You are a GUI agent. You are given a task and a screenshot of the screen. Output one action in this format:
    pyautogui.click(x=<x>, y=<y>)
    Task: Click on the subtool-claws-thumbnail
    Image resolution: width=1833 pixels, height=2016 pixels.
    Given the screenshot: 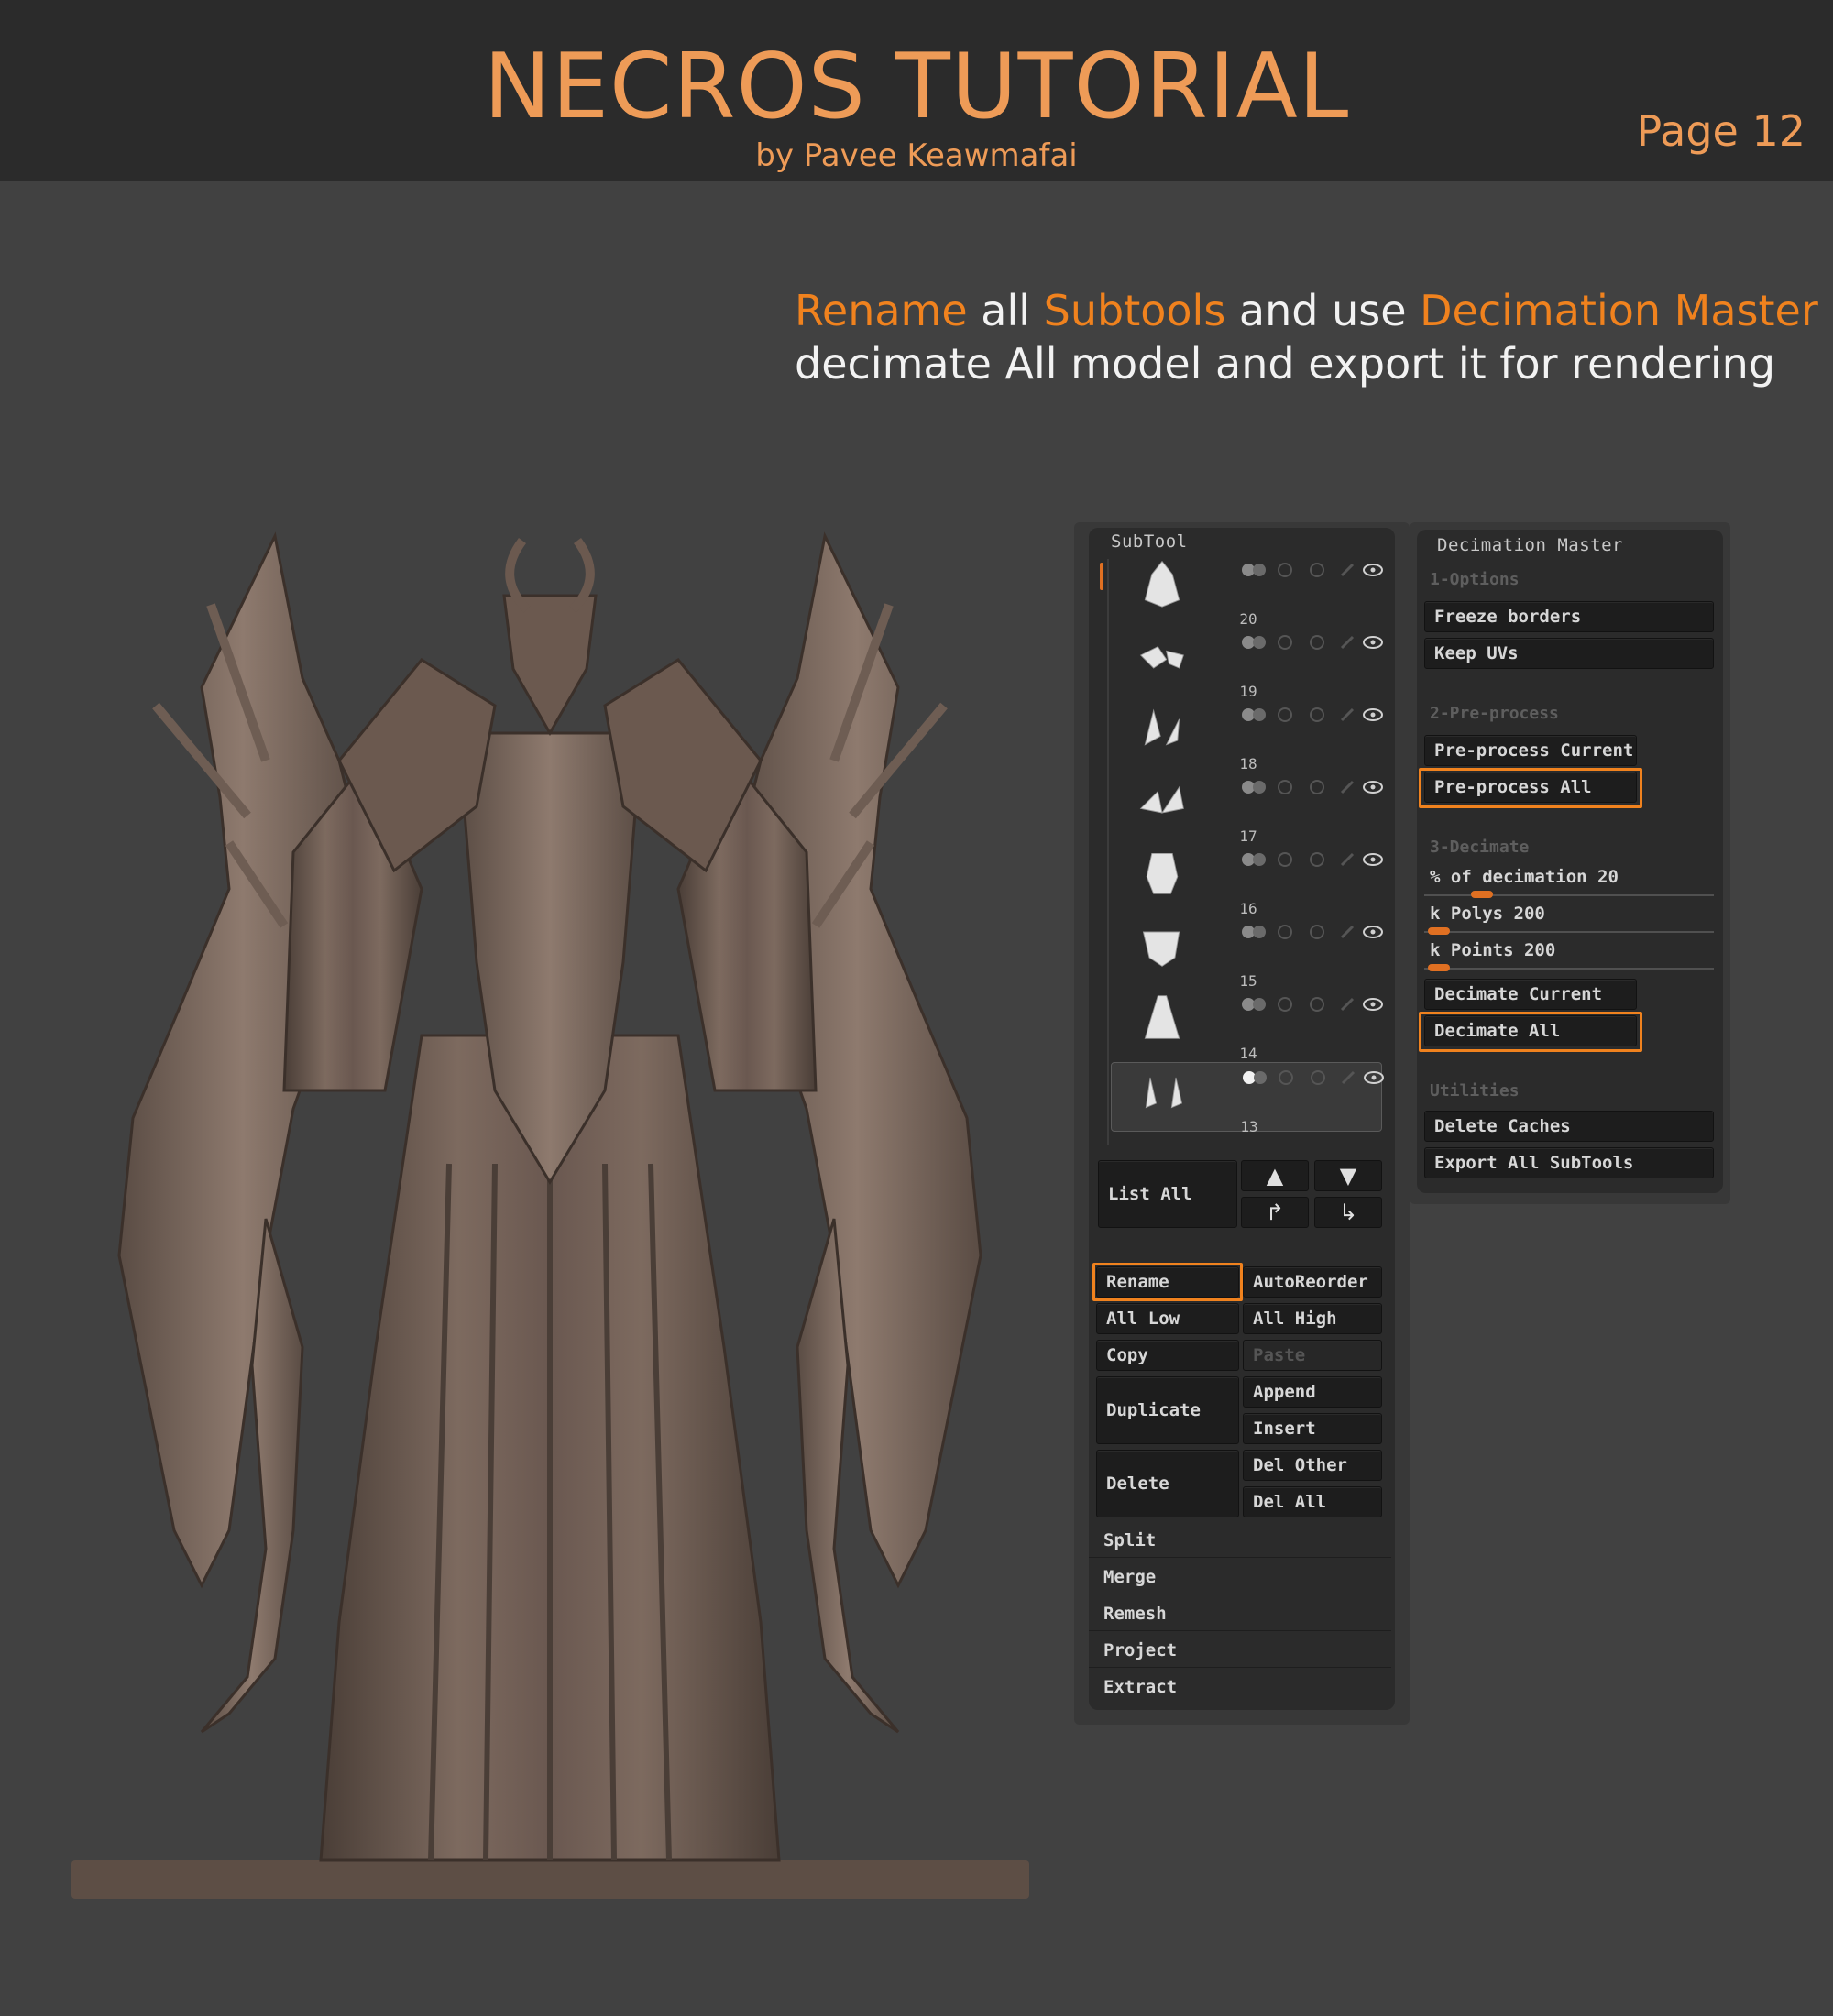 What is the action you would take?
    pyautogui.click(x=1162, y=727)
    